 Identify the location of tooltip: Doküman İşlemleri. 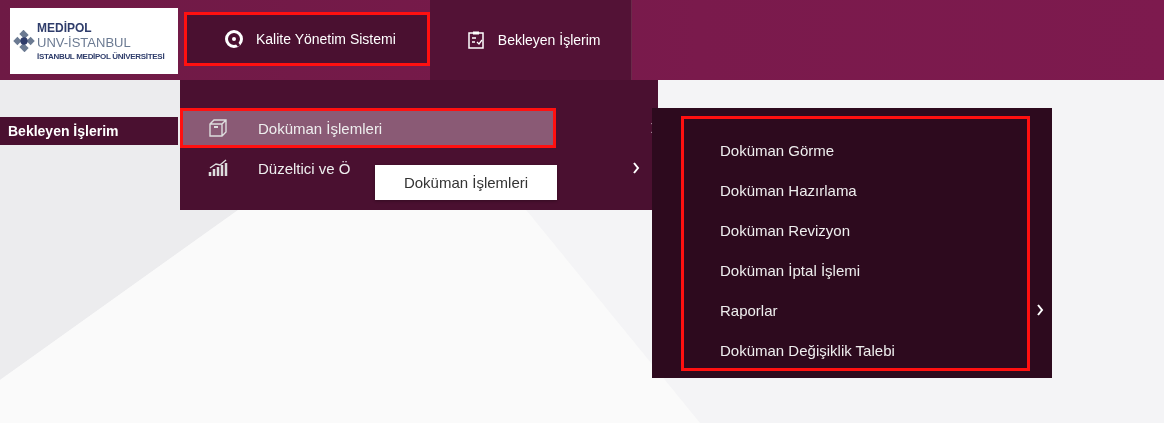
(466, 182).